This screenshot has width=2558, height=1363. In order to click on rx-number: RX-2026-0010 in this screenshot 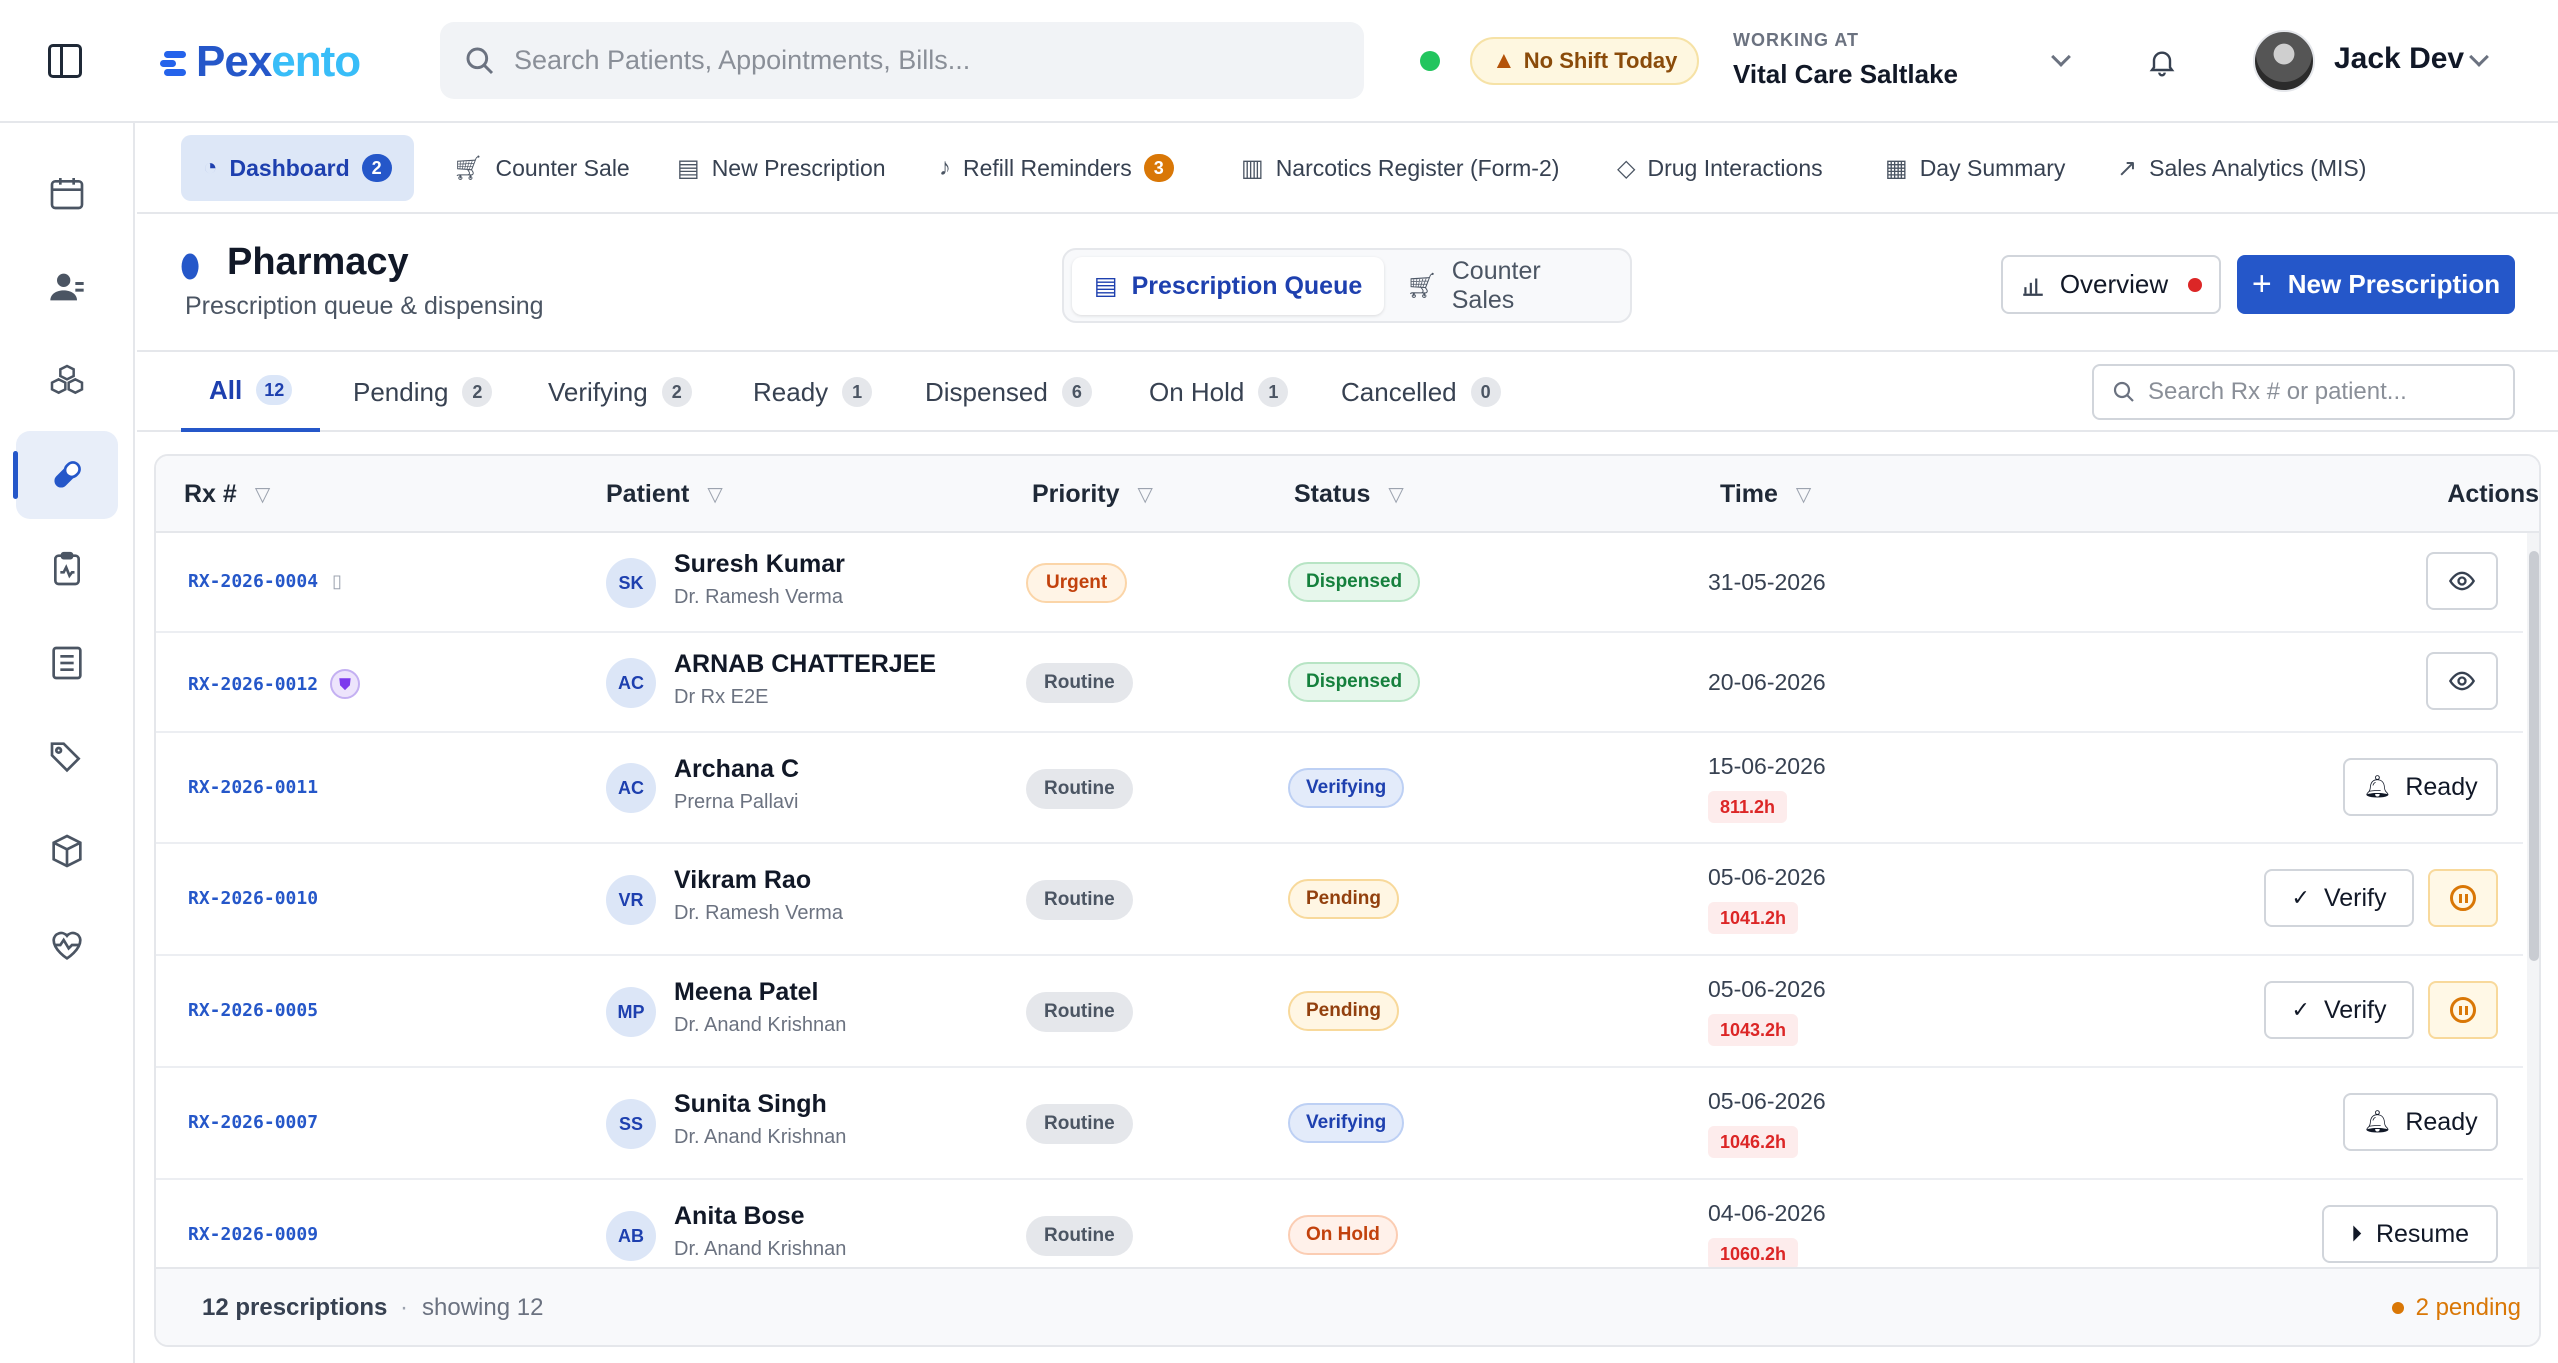, I will do `click(253, 898)`.